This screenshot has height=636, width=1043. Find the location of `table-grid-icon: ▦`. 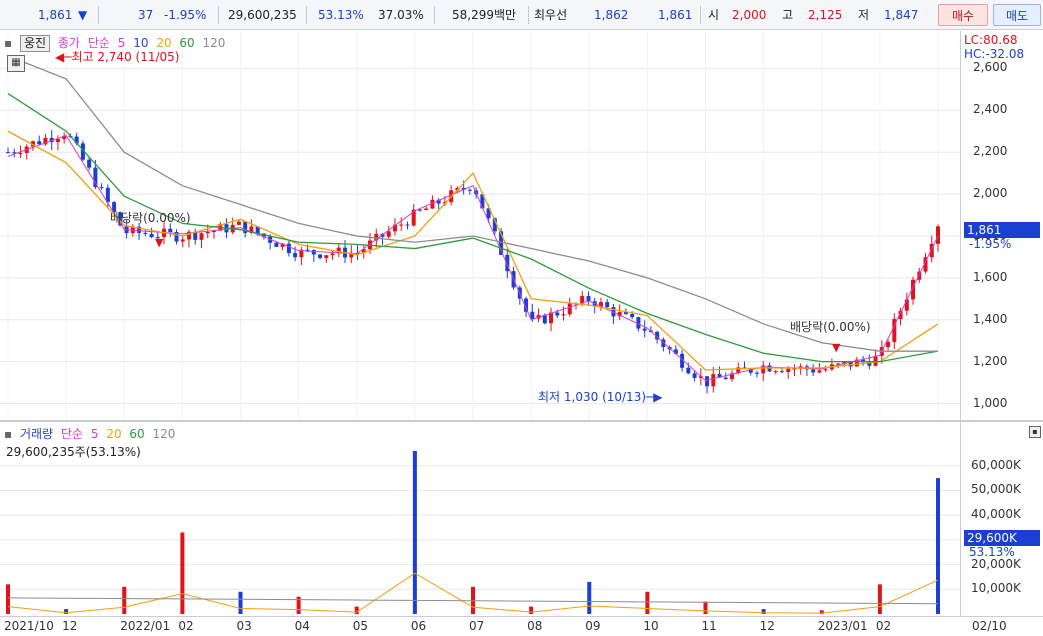

table-grid-icon: ▦ is located at coordinates (16, 63).